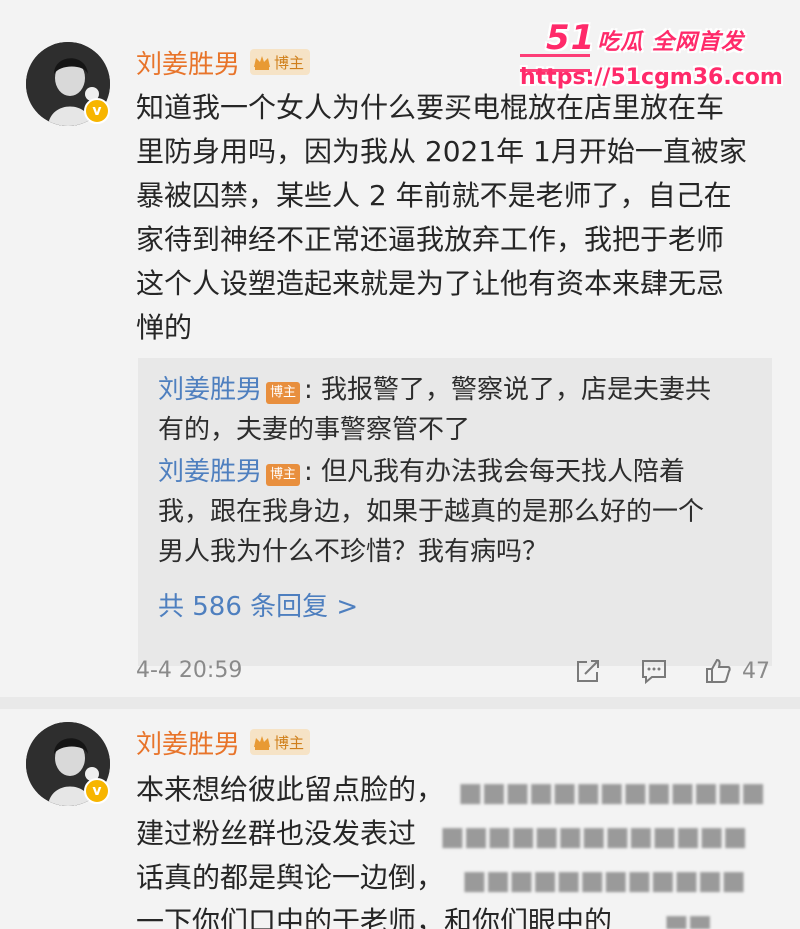 The image size is (800, 929). Describe the element at coordinates (430, 107) in the screenshot. I see `post-line: 知道我一个女人为什么要买电棍放在店里放在车` at that location.